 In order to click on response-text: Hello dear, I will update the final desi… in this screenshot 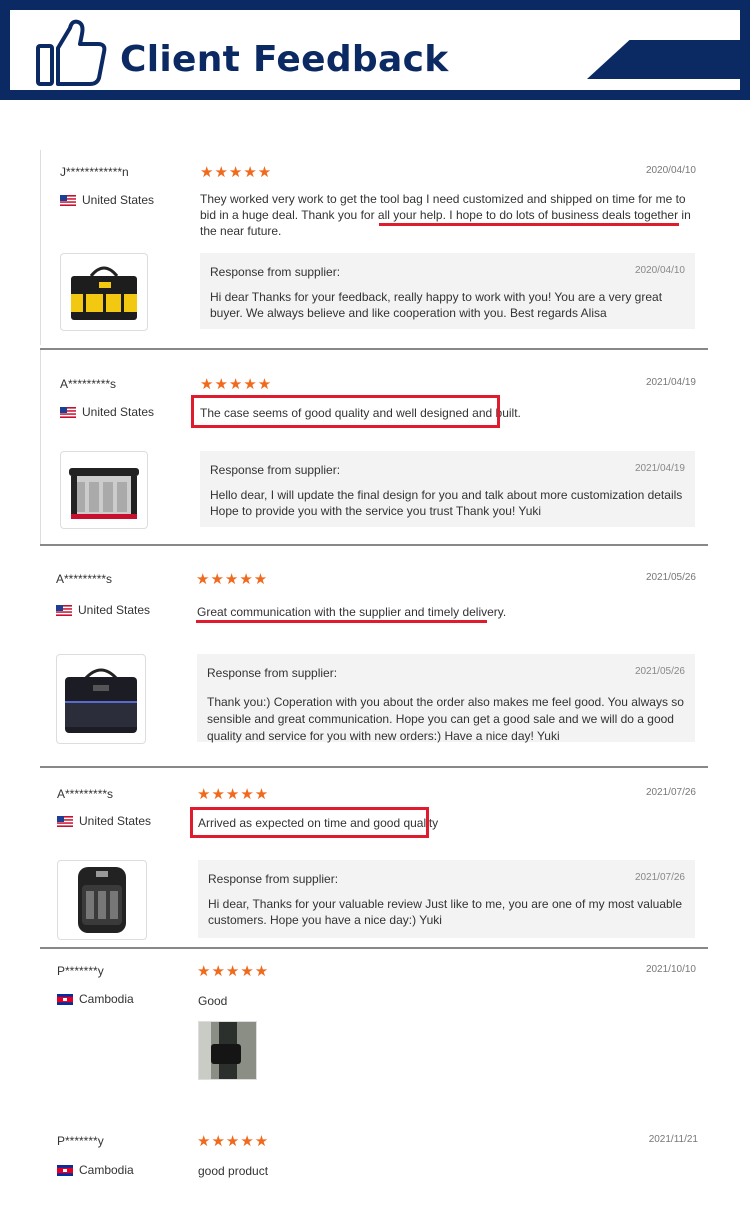, I will do `click(446, 503)`.